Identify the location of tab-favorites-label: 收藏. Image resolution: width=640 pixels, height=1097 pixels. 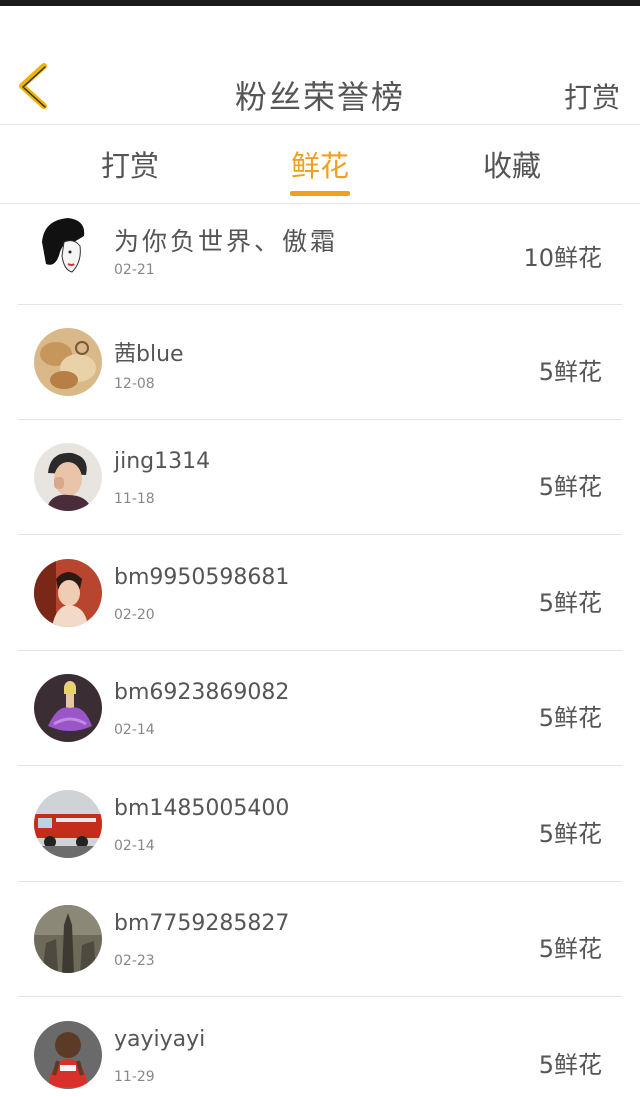
(511, 166).